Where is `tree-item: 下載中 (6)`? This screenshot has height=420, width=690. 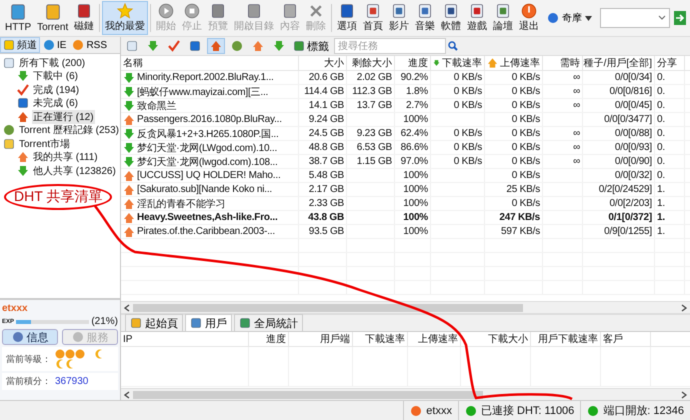 tree-item: 下載中 (6) is located at coordinates (55, 76).